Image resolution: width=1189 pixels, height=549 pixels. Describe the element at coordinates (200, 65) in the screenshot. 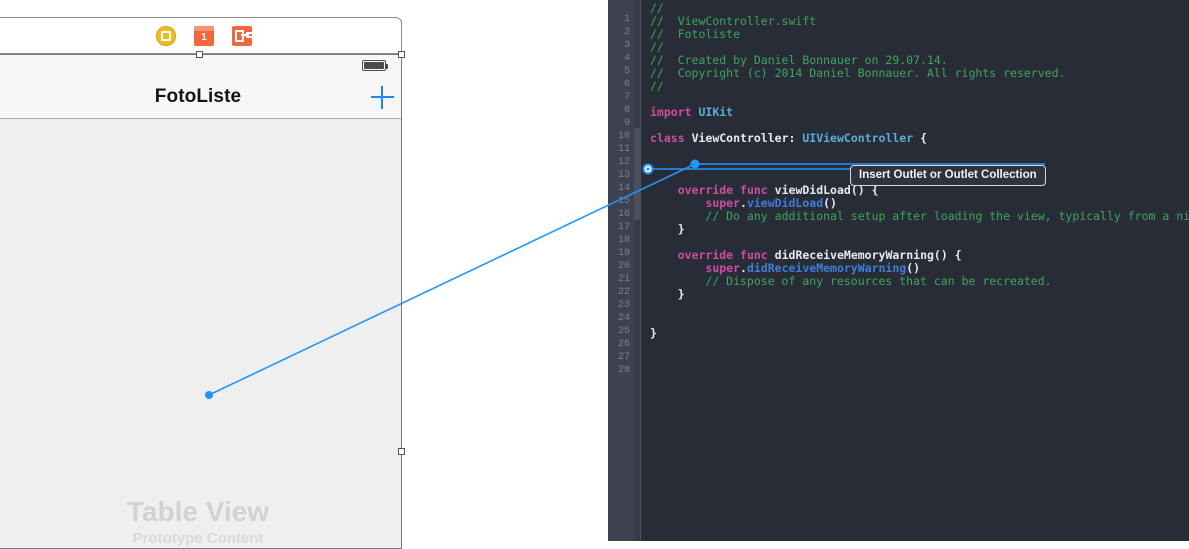

I see `status-bar` at that location.